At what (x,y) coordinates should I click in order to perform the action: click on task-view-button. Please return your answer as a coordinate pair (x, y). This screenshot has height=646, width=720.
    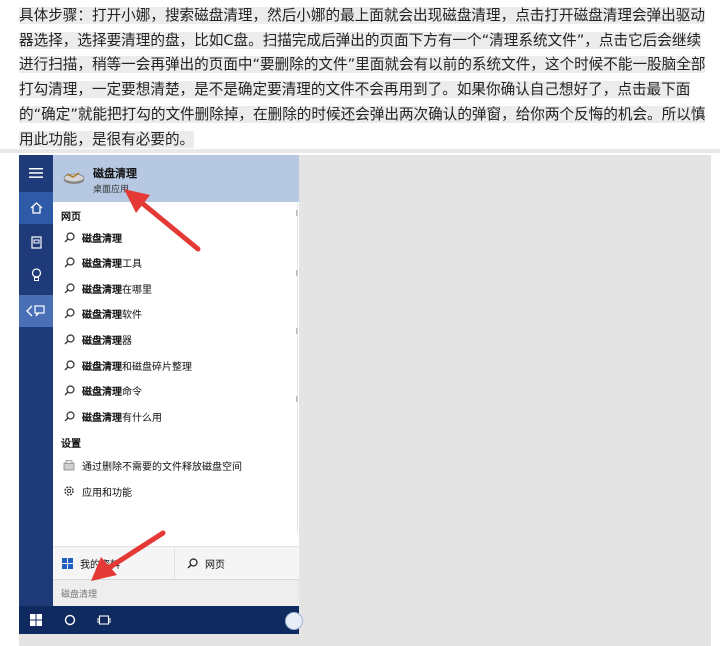
    Looking at the image, I should click on (104, 620).